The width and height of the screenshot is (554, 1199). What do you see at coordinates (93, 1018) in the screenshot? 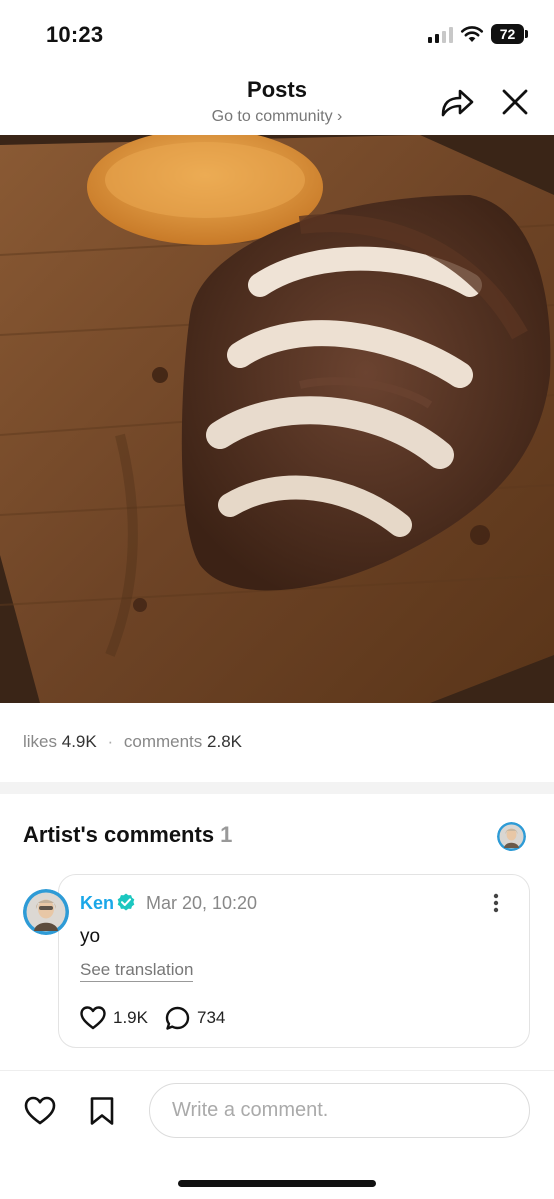
I see `comment-heart-icon` at bounding box center [93, 1018].